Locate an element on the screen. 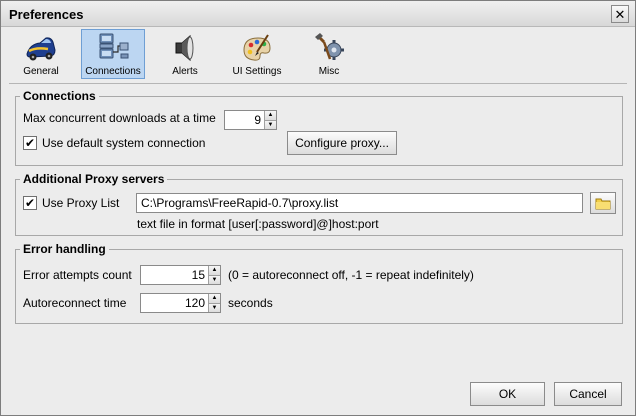 This screenshot has width=636, height=416. autoreconnect-row: Autoreconnect time is located at coordinates (74, 303).